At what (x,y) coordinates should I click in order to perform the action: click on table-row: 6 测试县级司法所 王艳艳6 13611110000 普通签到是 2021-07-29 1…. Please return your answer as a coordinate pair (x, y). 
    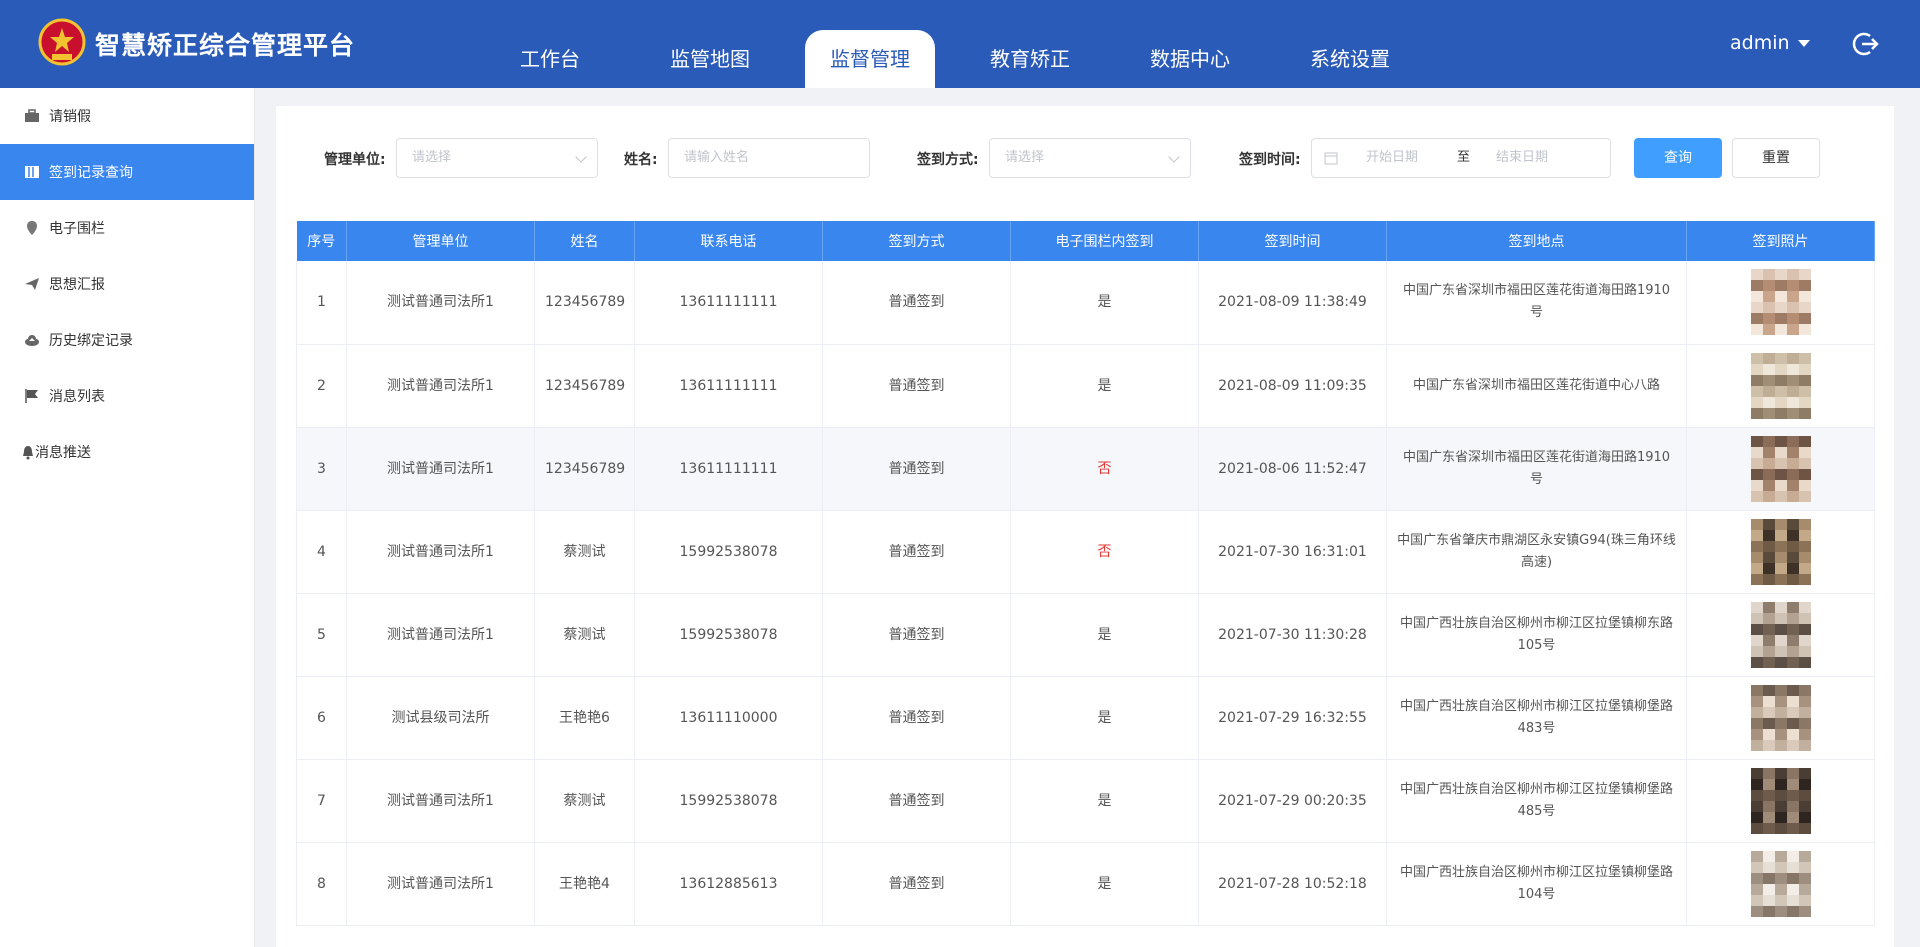
    Looking at the image, I should click on (1085, 718).